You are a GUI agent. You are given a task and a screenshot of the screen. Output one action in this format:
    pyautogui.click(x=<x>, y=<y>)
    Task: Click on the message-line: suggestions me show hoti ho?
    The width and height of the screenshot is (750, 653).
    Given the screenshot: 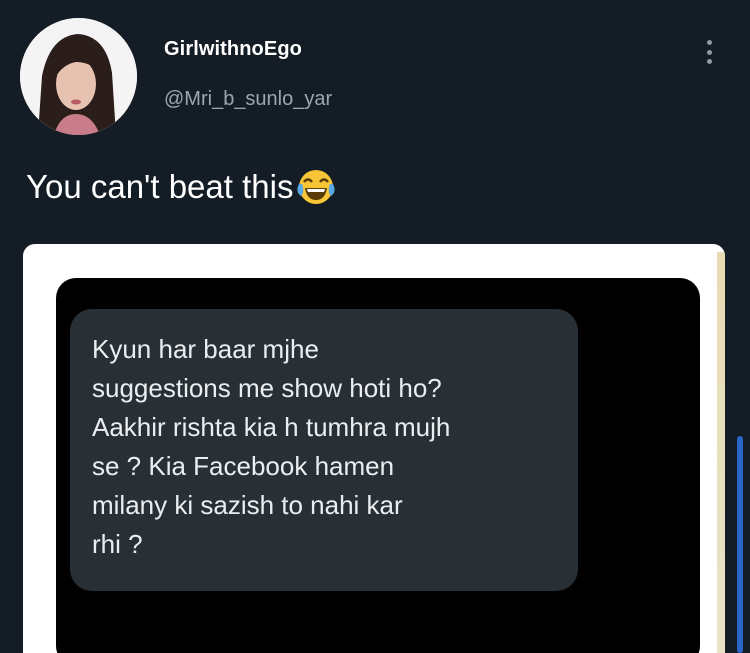 What is the action you would take?
    pyautogui.click(x=267, y=388)
    